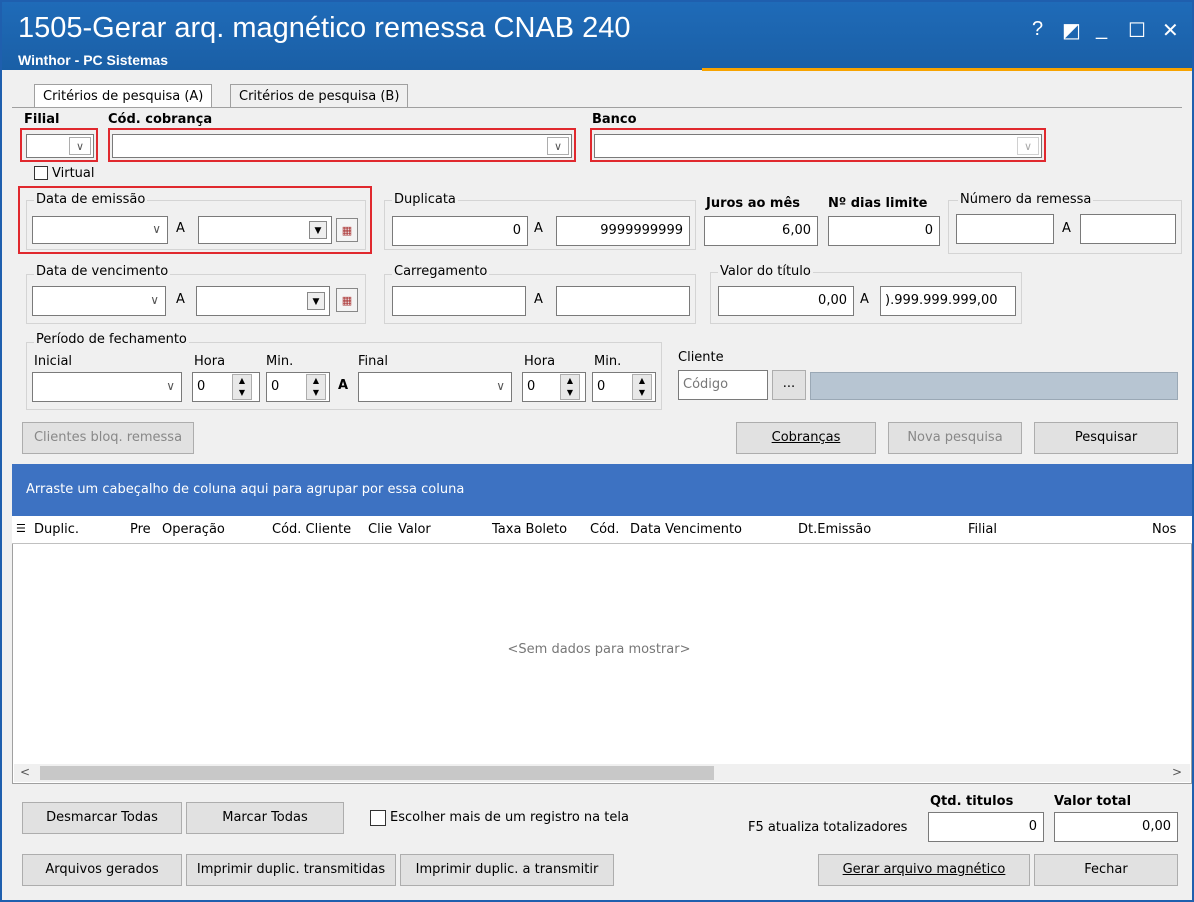 Image resolution: width=1194 pixels, height=902 pixels. Describe the element at coordinates (1137, 30) in the screenshot. I see `maximize-icon: ☐` at that location.